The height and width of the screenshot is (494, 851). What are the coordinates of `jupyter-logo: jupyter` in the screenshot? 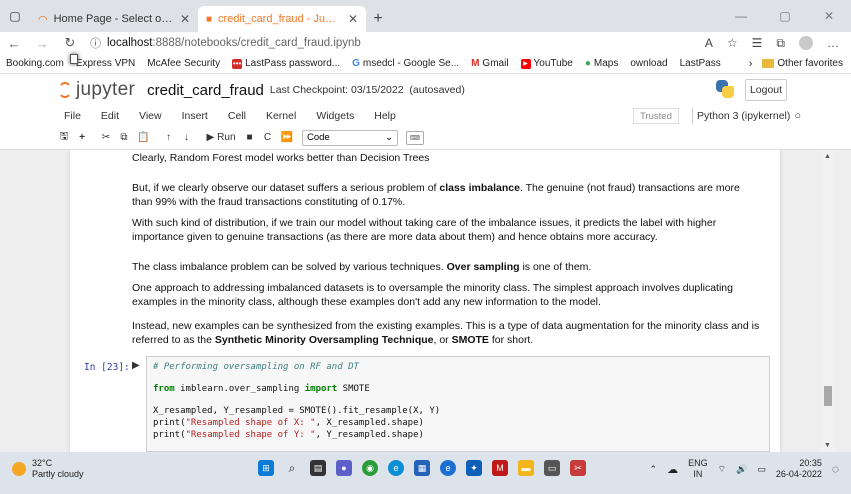 It's located at (96, 90).